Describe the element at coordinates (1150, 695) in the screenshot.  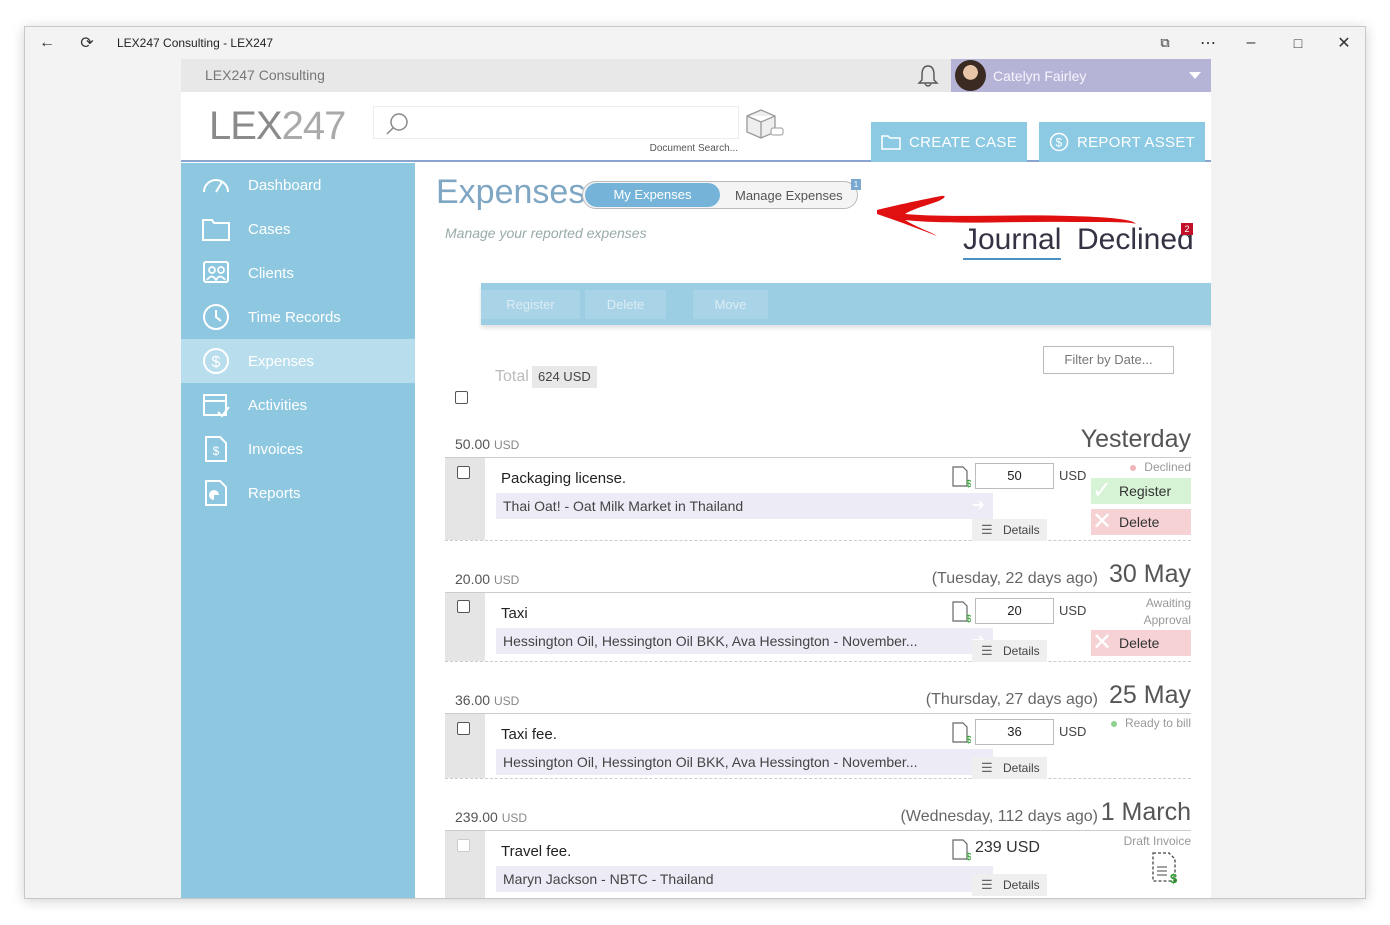
I see `expense-date: 25 May` at that location.